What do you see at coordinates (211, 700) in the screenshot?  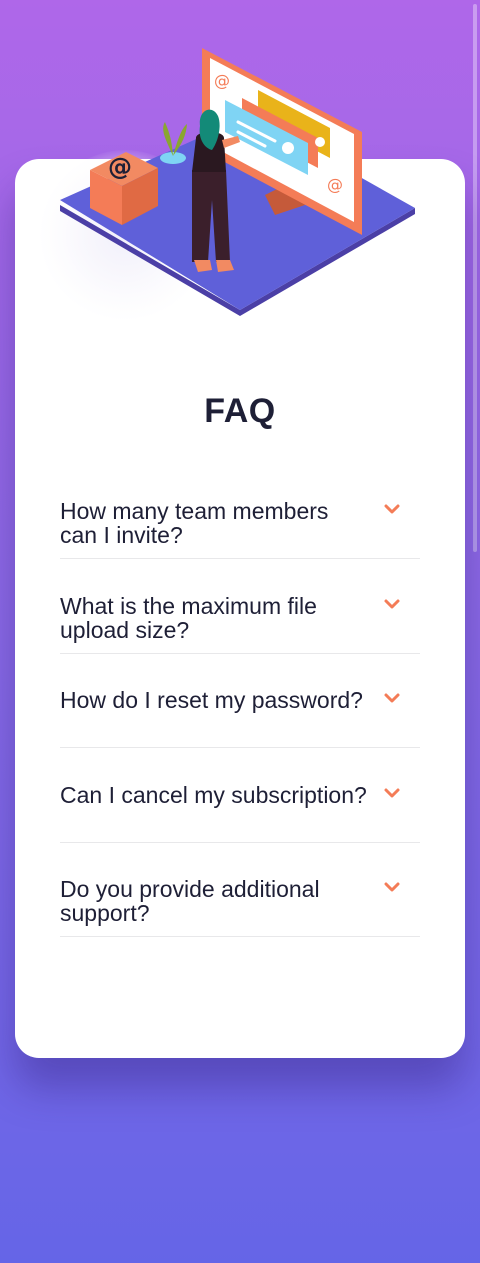 I see `faq-question: How do I reset my password?` at bounding box center [211, 700].